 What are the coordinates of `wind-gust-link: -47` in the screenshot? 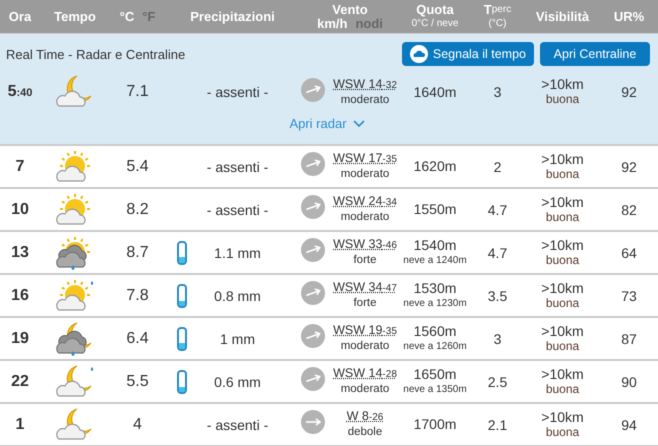 It's located at (389, 288).